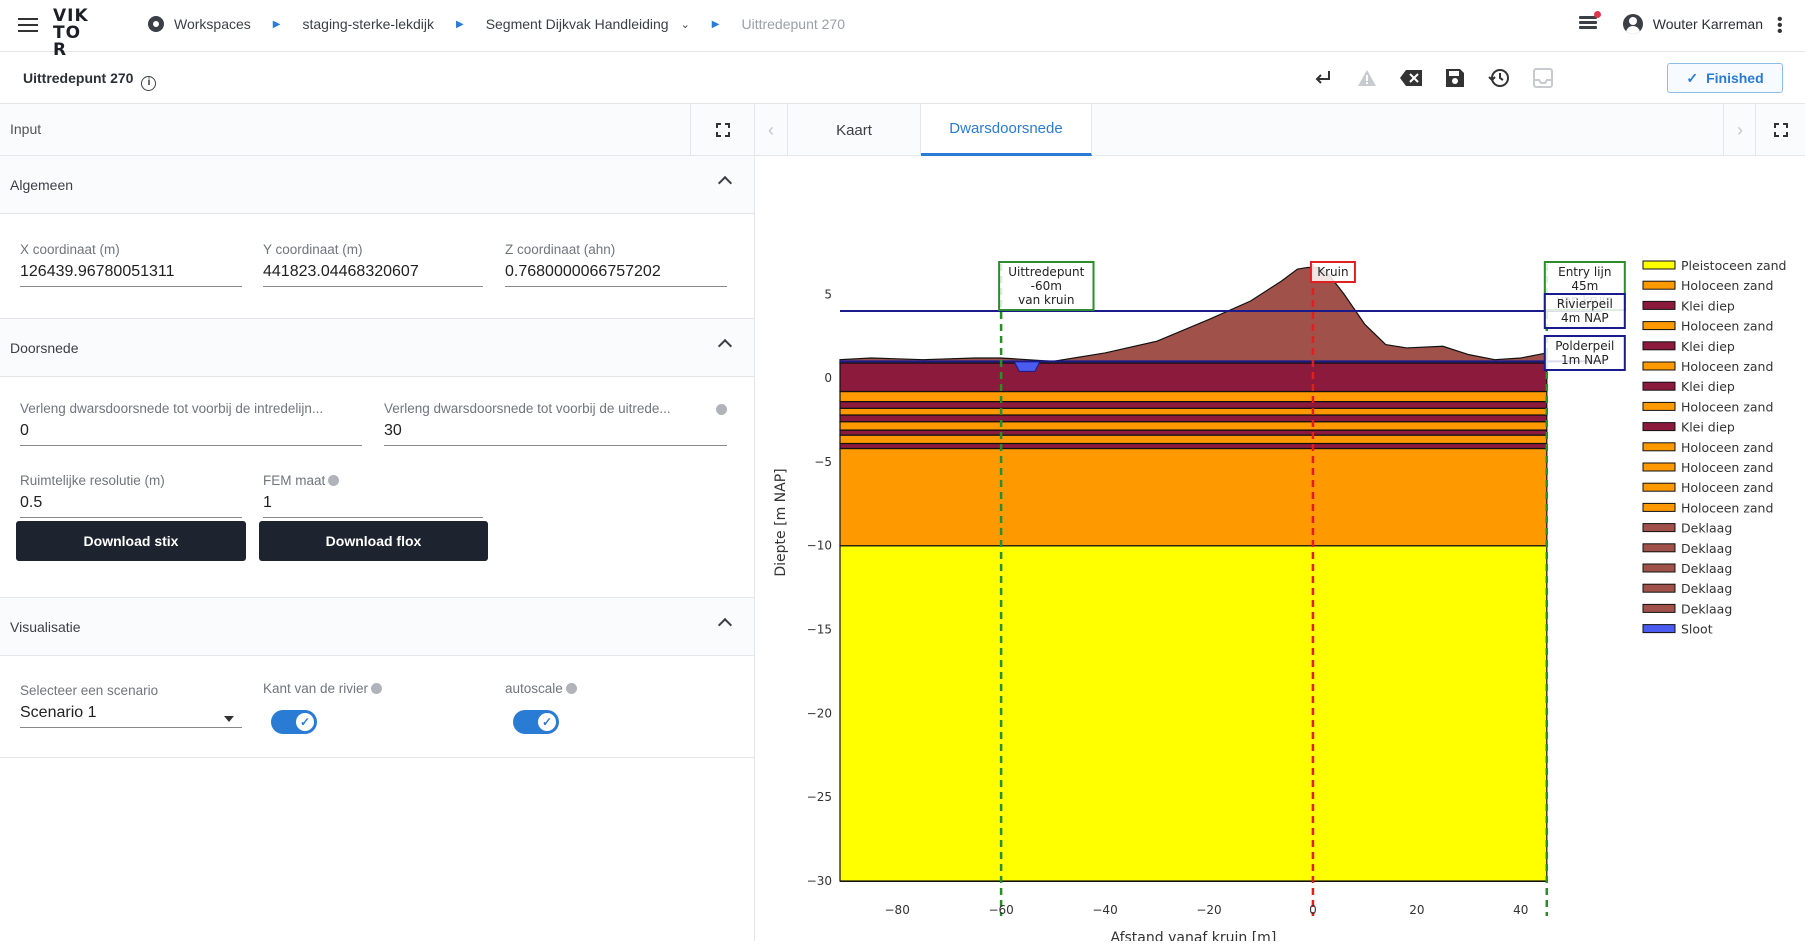  What do you see at coordinates (1706, 548) in the screenshot?
I see `legend-label-14: Deklaag` at bounding box center [1706, 548].